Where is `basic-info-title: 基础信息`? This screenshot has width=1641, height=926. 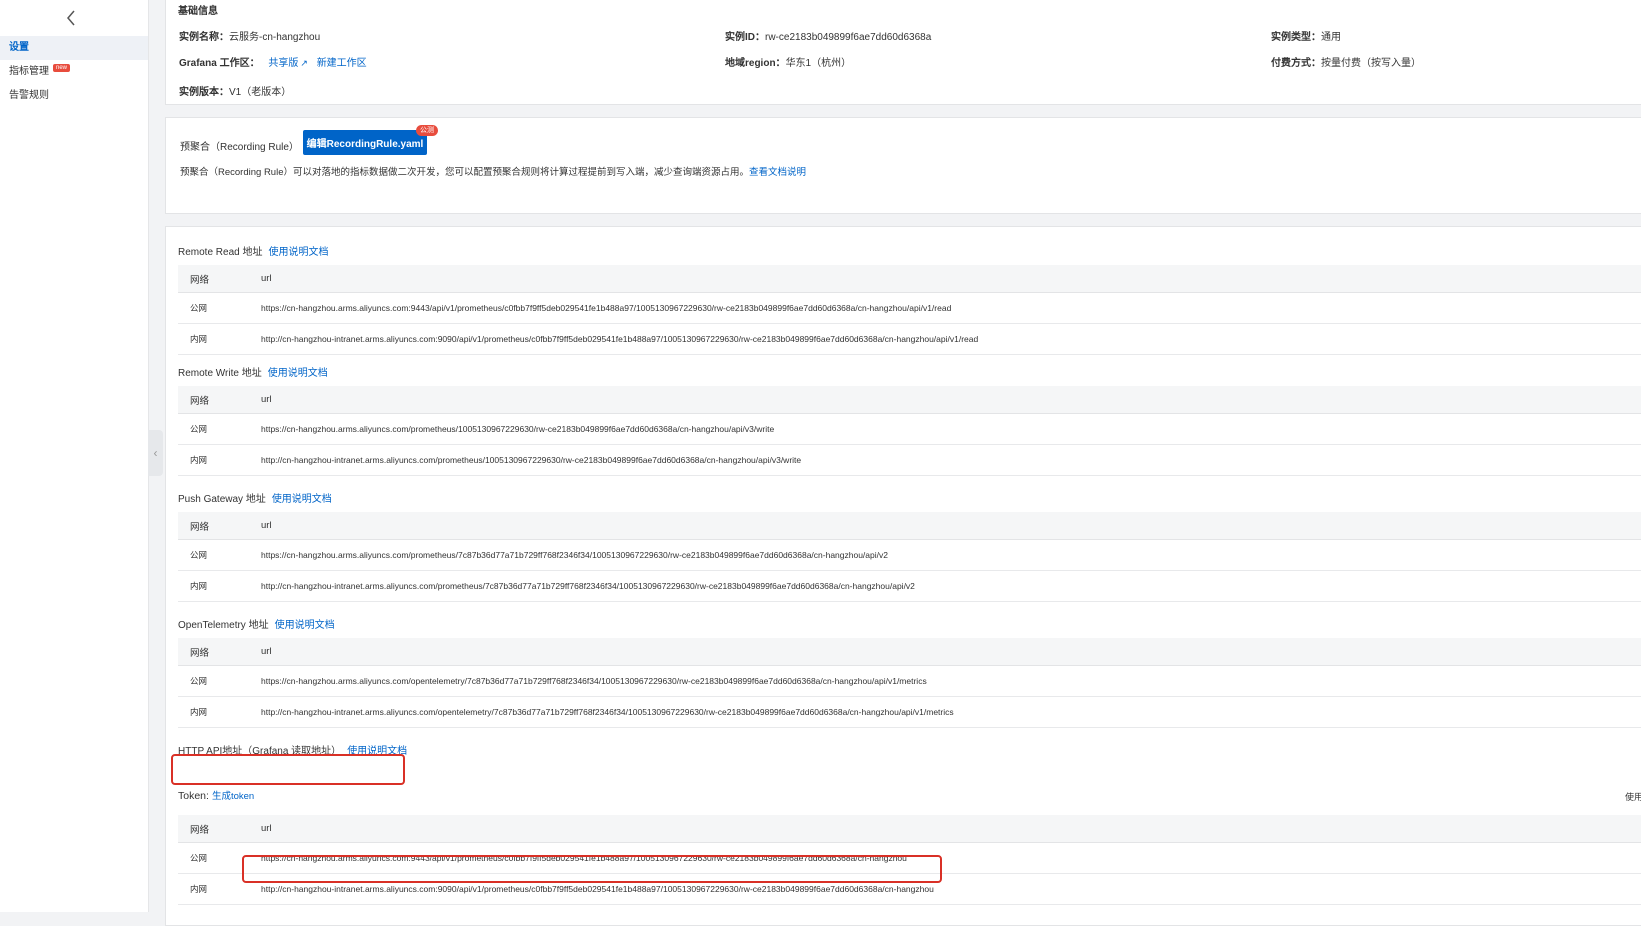 basic-info-title: 基础信息 is located at coordinates (198, 11).